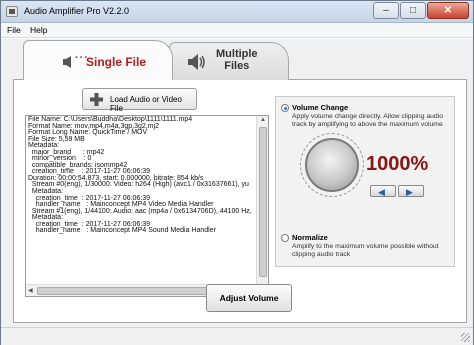 The image size is (474, 345). Describe the element at coordinates (14, 30) in the screenshot. I see `menu-file: File` at that location.